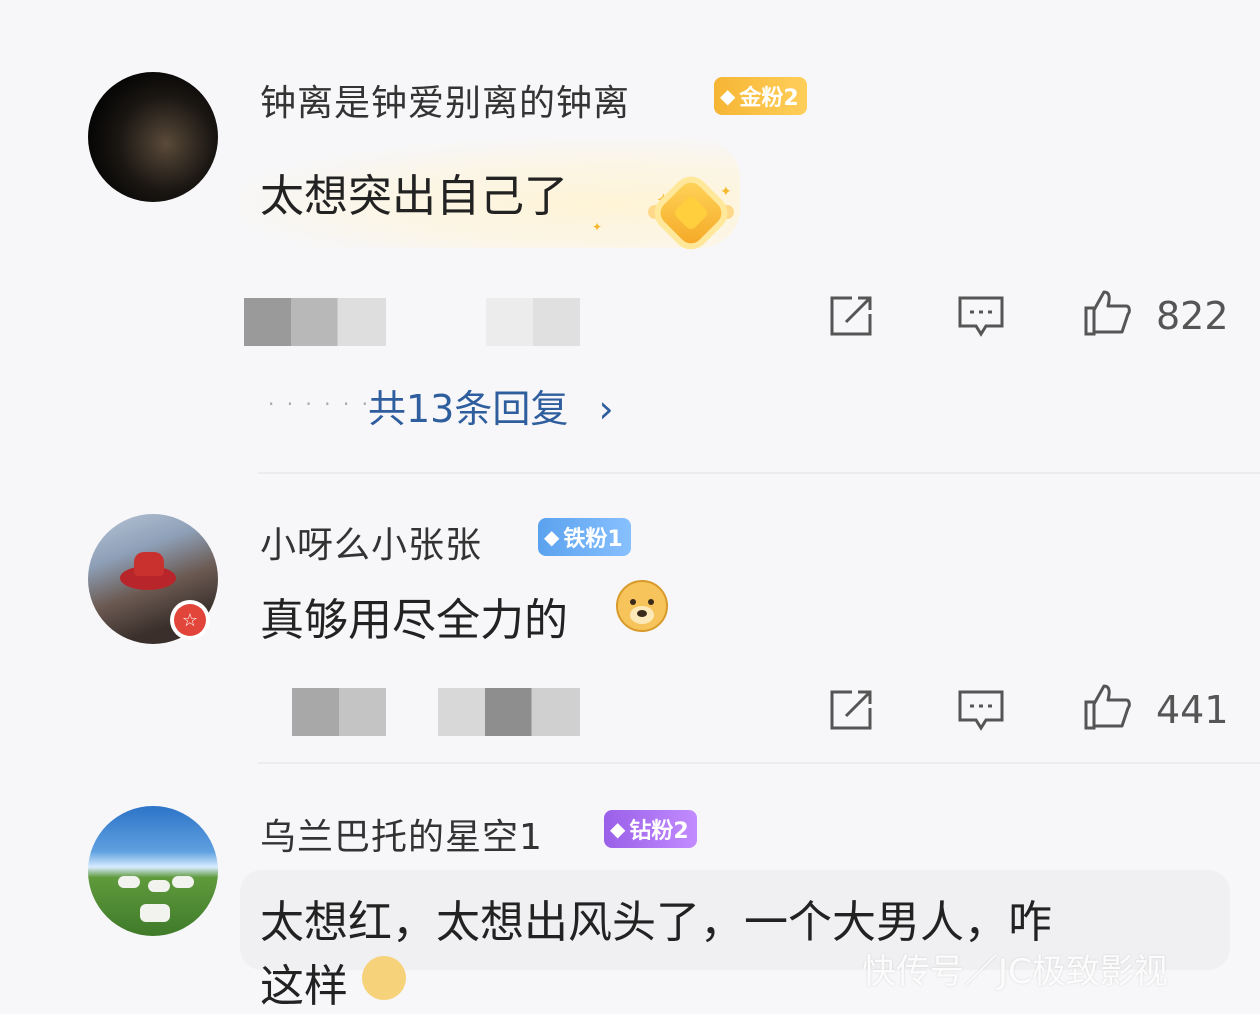 The image size is (1260, 1014). Describe the element at coordinates (414, 196) in the screenshot. I see `comment-text: 太想突出自己了` at that location.